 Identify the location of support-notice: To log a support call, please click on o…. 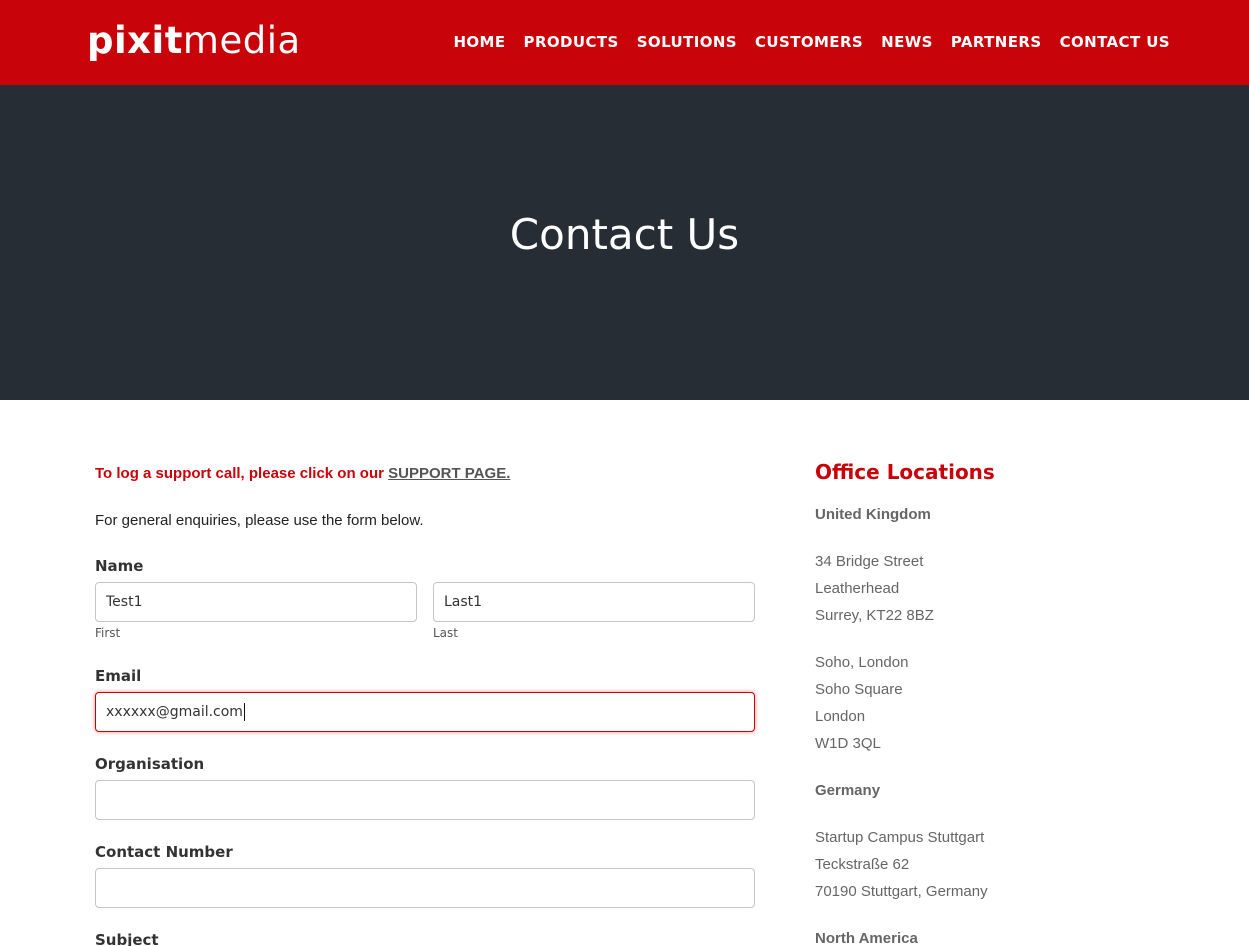
(302, 473).